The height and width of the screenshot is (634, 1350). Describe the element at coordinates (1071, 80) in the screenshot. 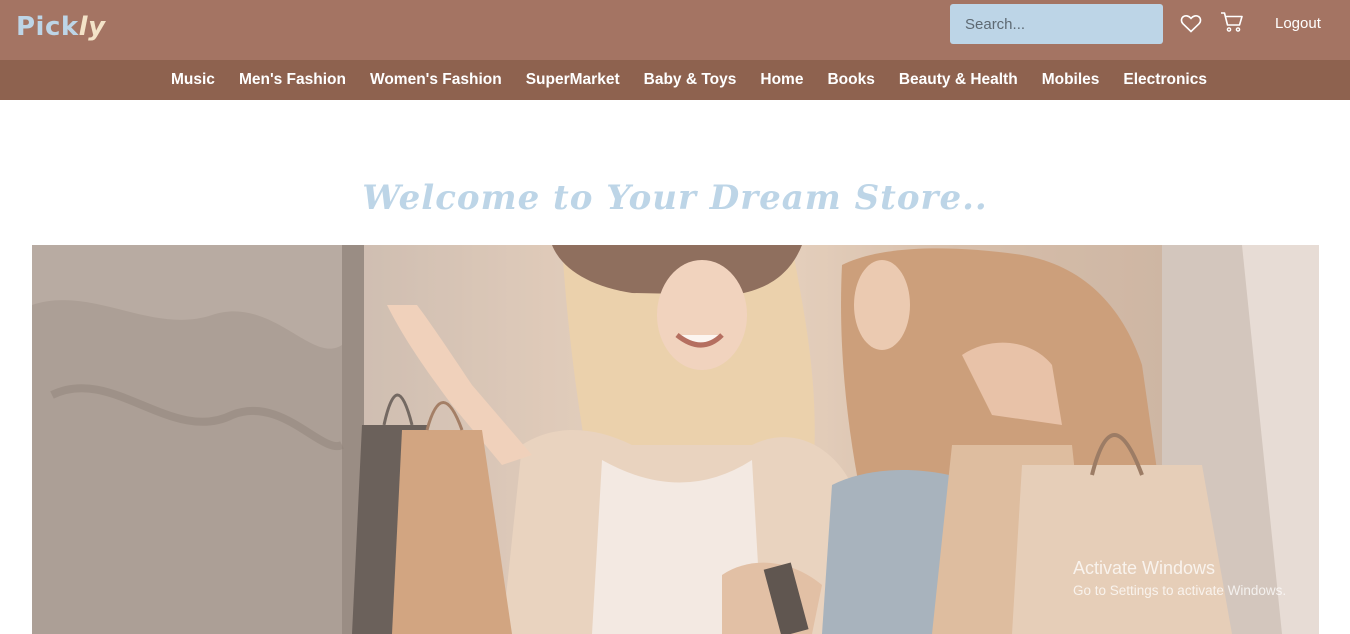

I see `nav-item-mobiles: Mobiles` at that location.